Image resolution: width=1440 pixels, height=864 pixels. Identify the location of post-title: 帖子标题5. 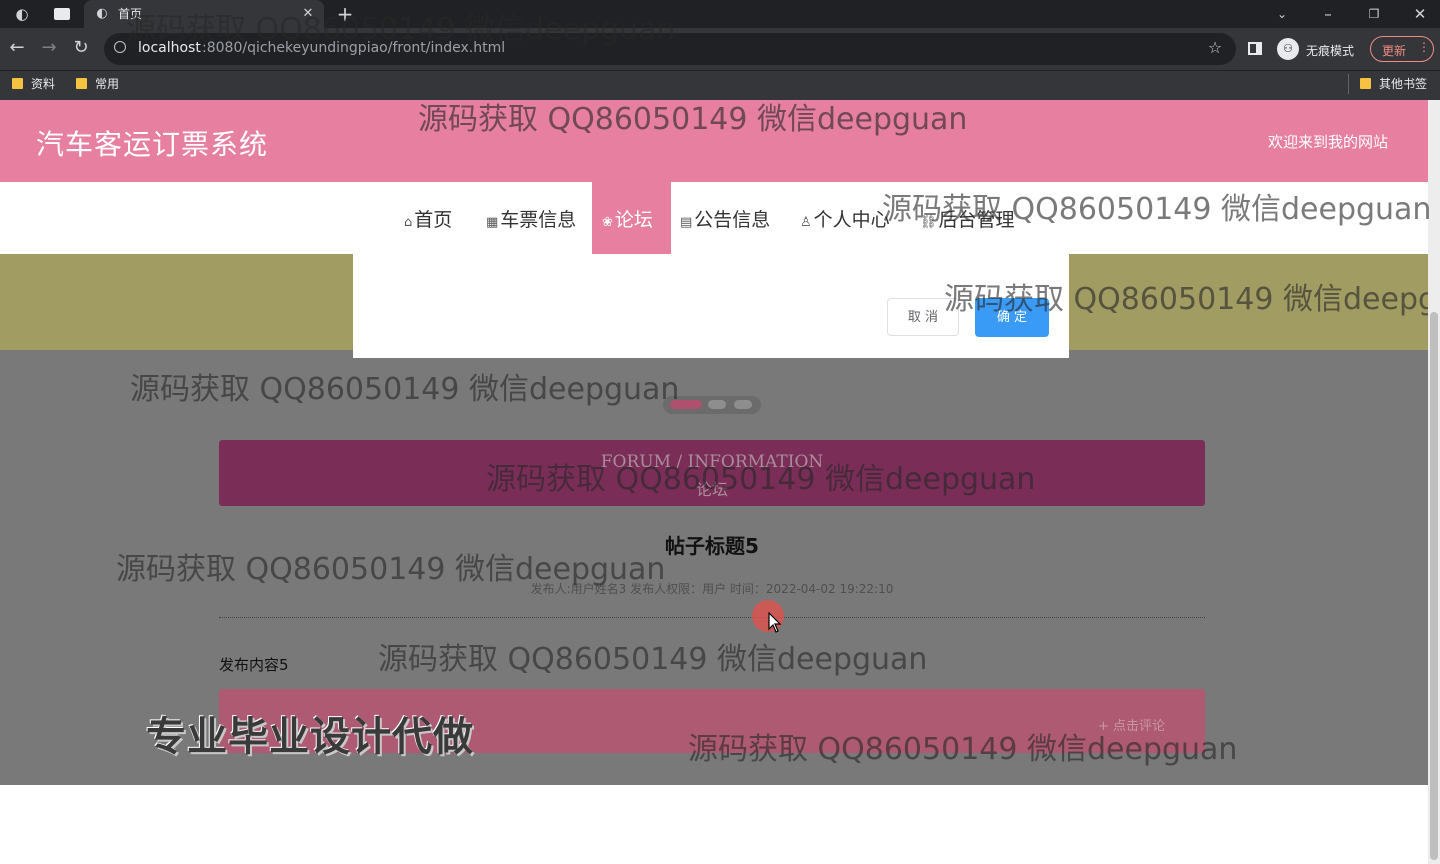
(712, 546).